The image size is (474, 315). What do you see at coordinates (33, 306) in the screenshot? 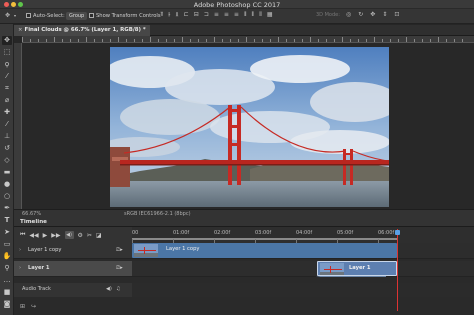
I see `render-video-icon: ↪` at bounding box center [33, 306].